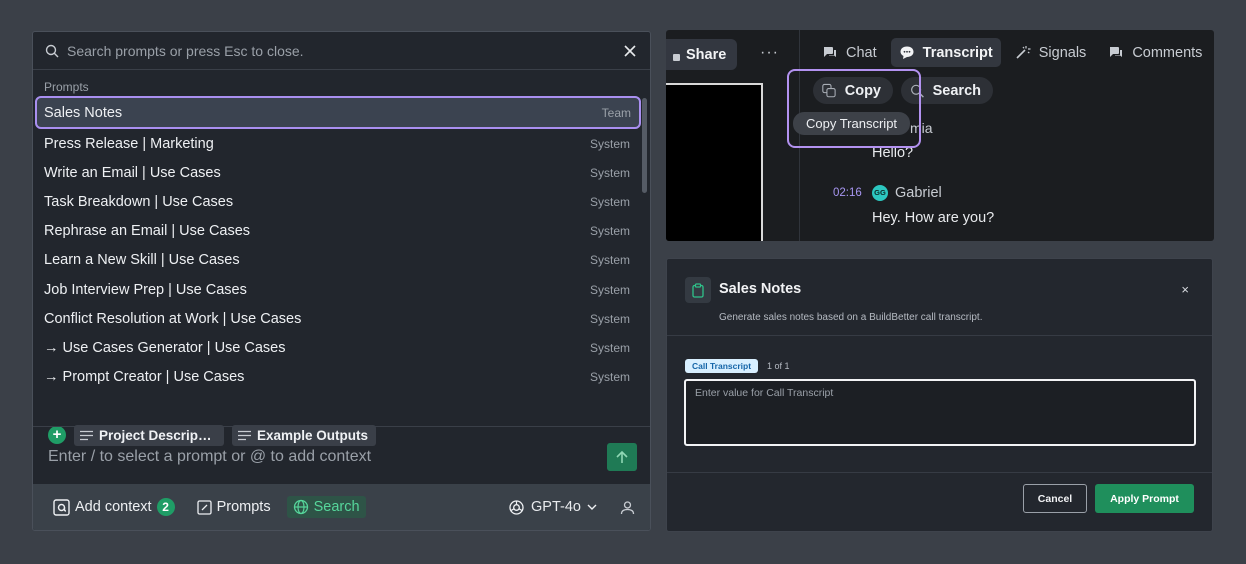 The height and width of the screenshot is (564, 1246). I want to click on speaker-name: Gabriel, so click(918, 193).